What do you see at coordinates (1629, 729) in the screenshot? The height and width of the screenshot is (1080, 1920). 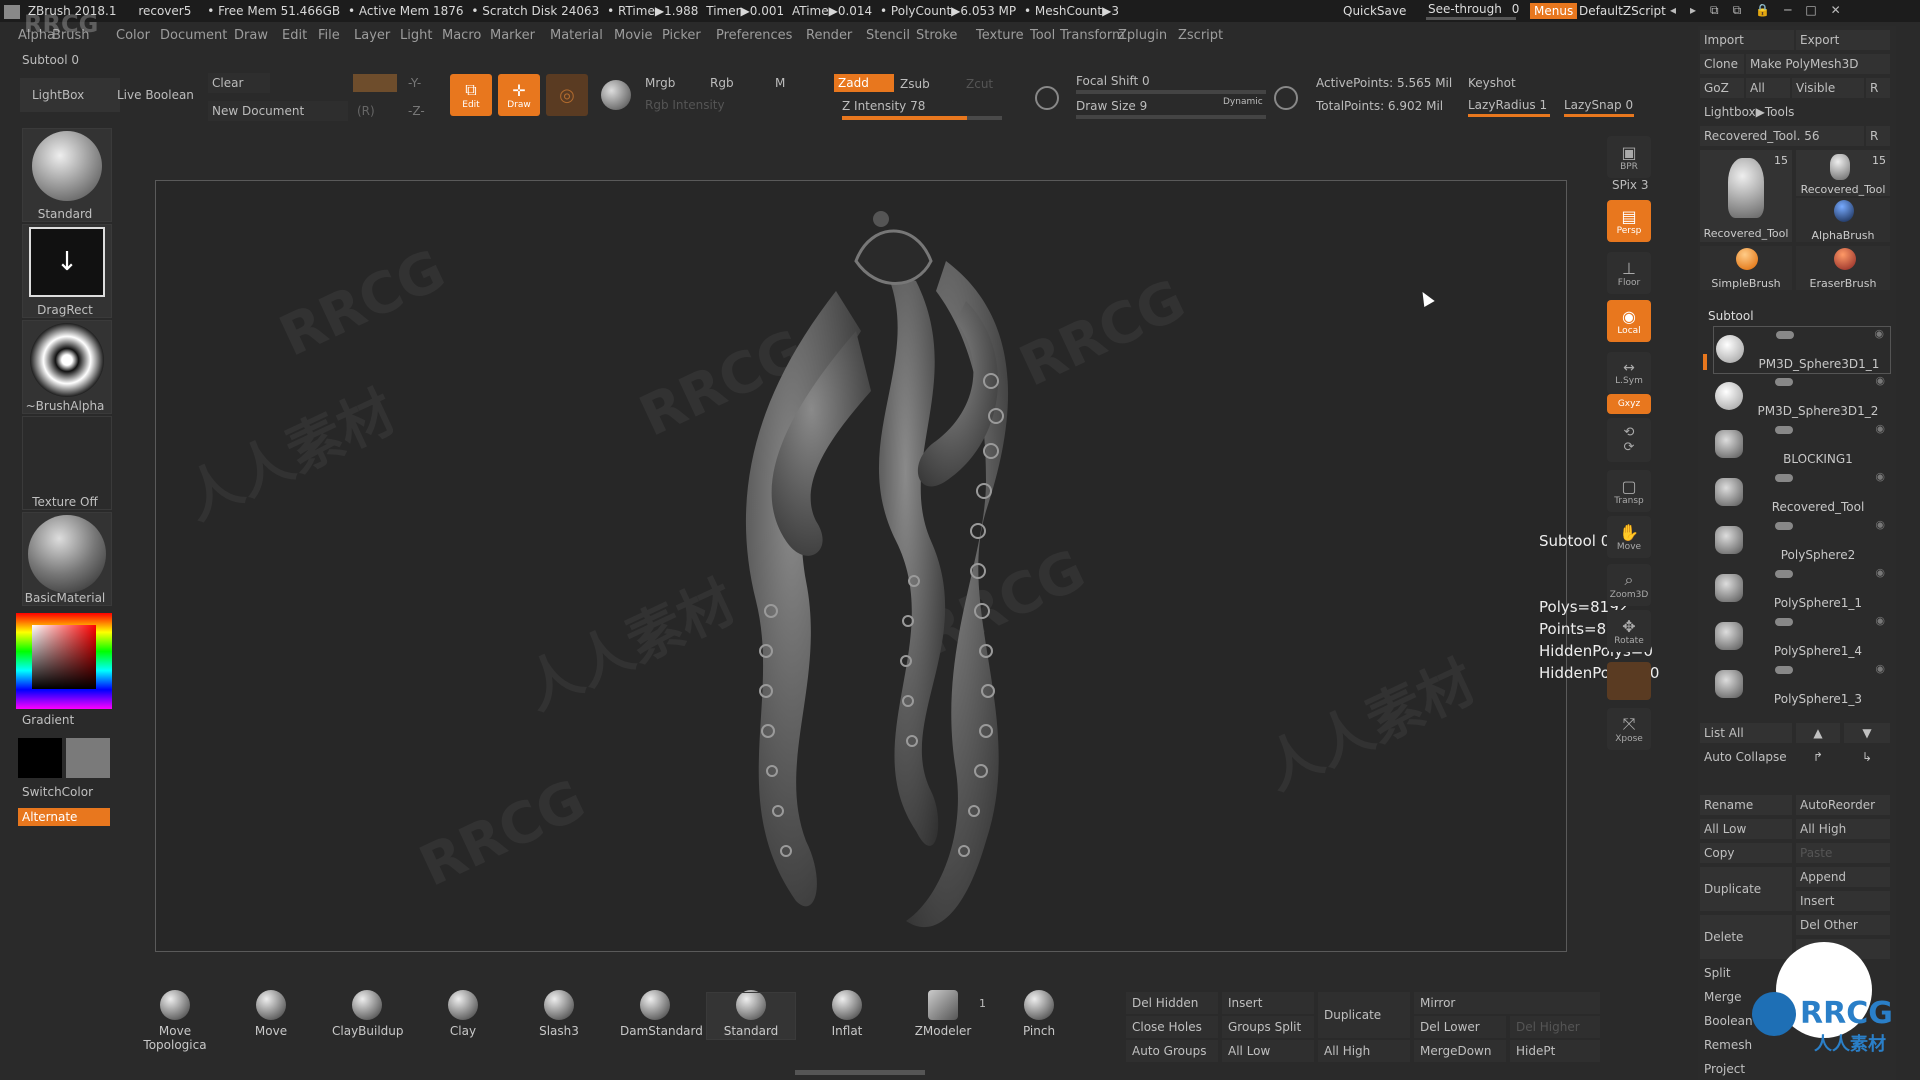 I see `xpose-button: ⤧ Xpose` at bounding box center [1629, 729].